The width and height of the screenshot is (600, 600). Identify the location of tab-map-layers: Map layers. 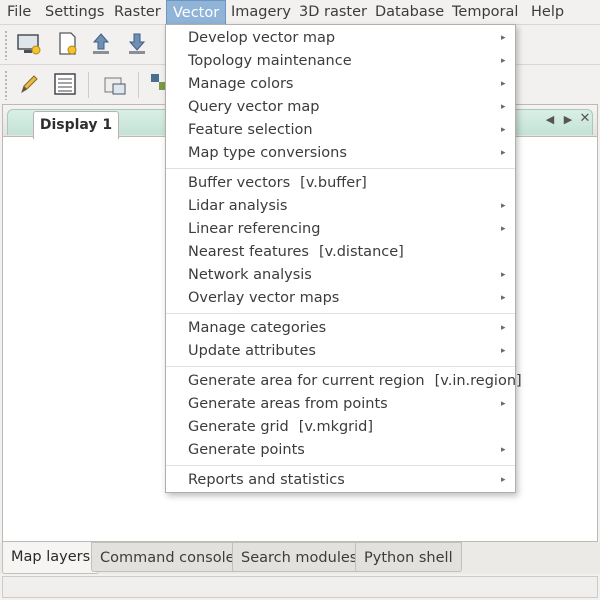
(51, 558).